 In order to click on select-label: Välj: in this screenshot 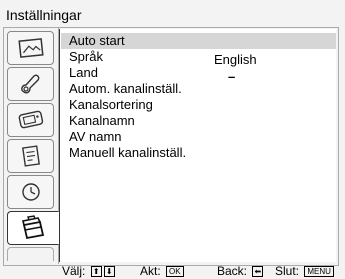, I will do `click(74, 271)`.